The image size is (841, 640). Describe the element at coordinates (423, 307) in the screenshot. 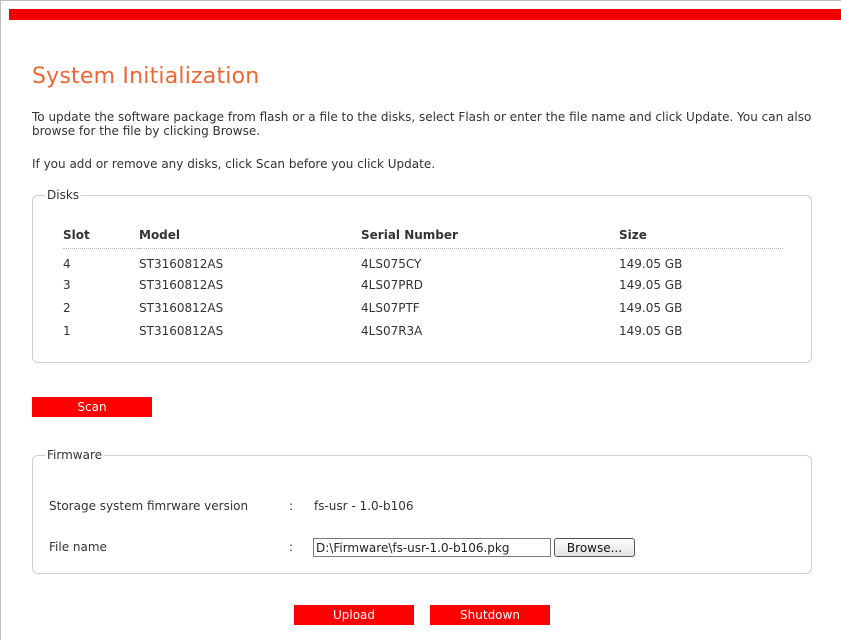

I see `table-row: 2 ST3160812AS 4LS07PTF 149.05 GB` at that location.